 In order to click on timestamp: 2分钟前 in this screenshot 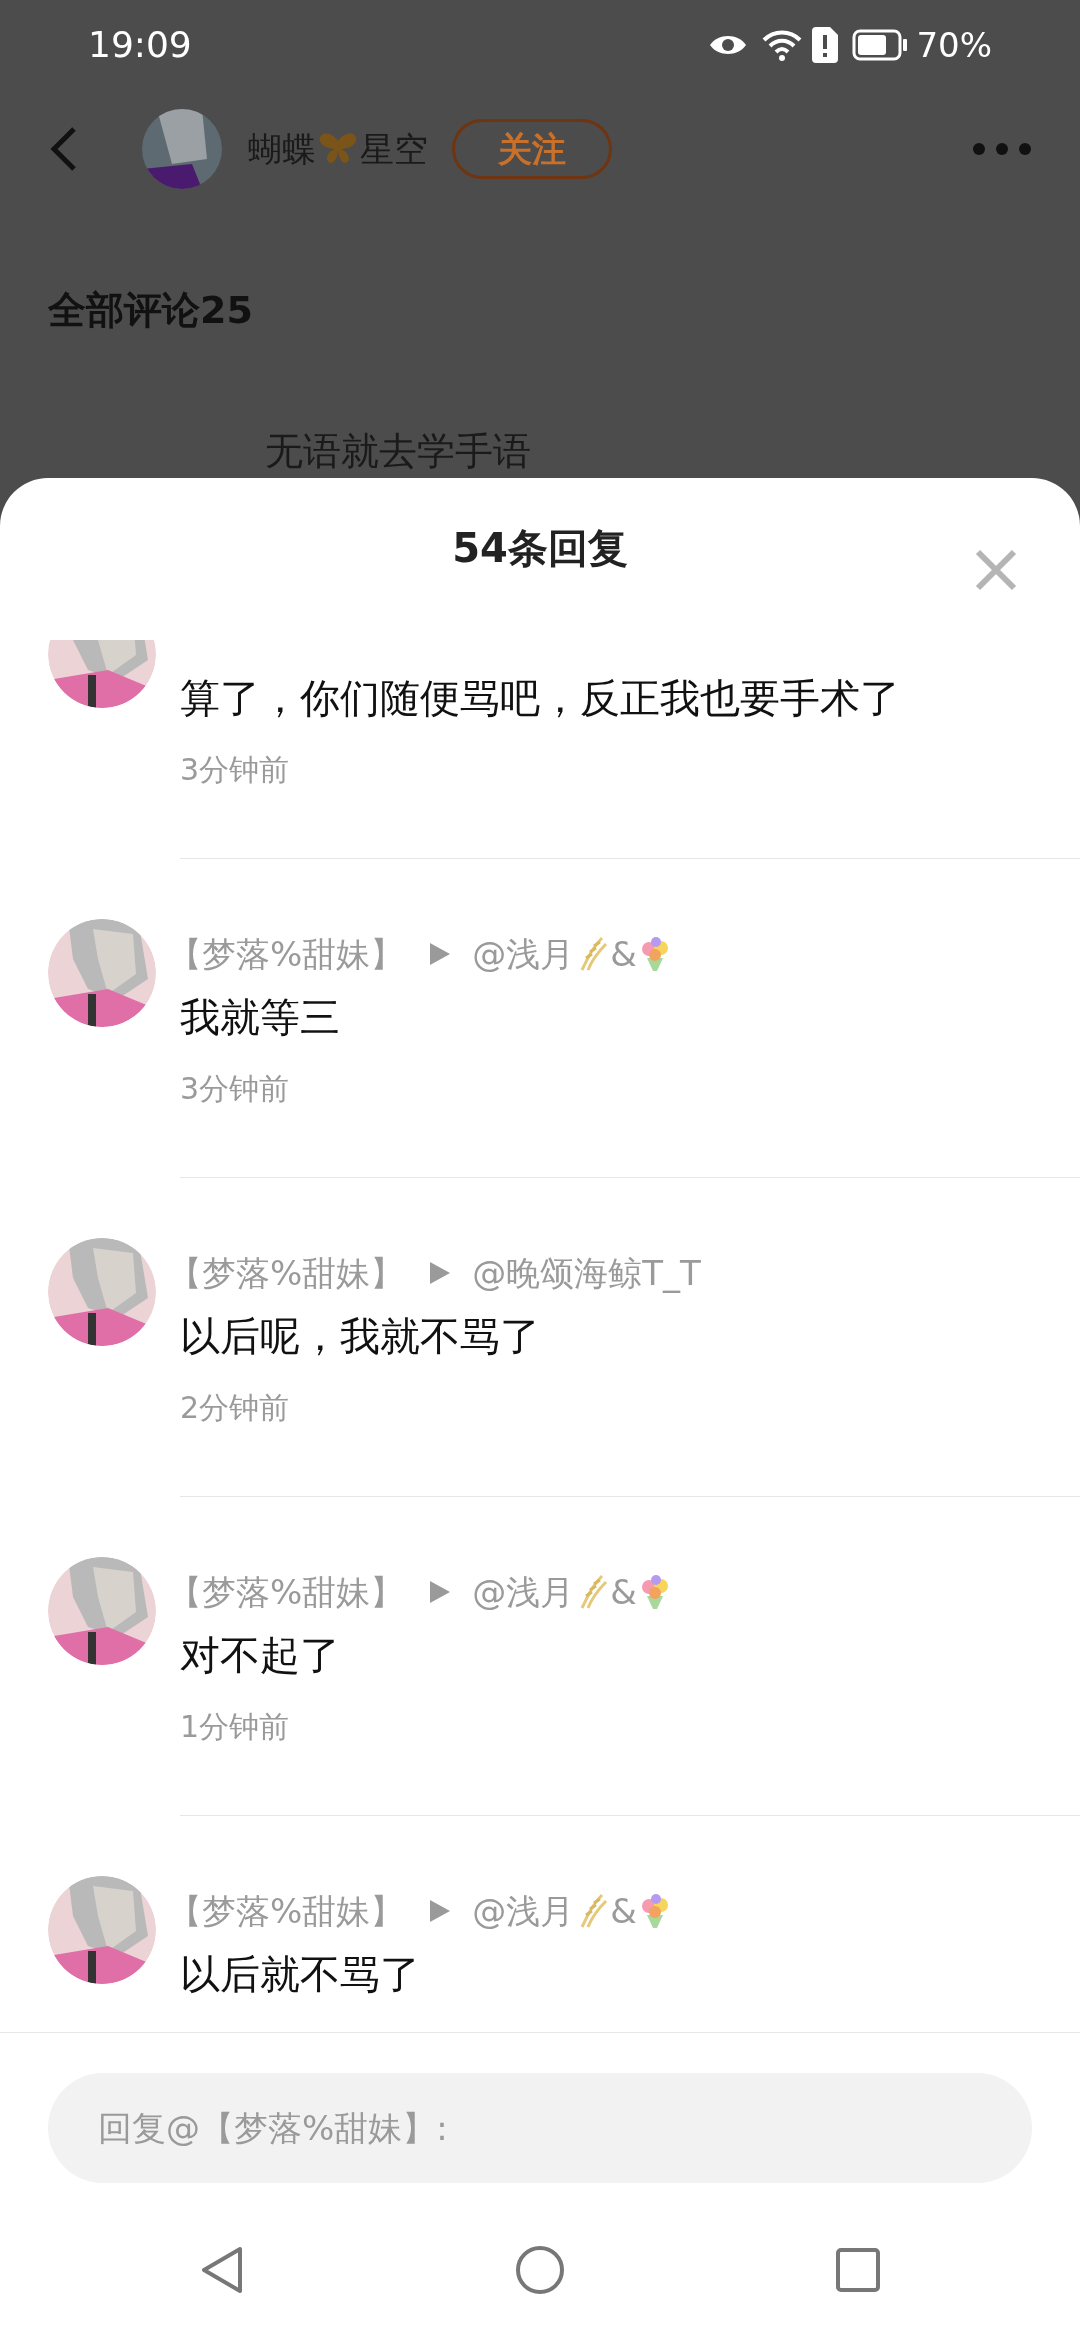, I will do `click(235, 1408)`.